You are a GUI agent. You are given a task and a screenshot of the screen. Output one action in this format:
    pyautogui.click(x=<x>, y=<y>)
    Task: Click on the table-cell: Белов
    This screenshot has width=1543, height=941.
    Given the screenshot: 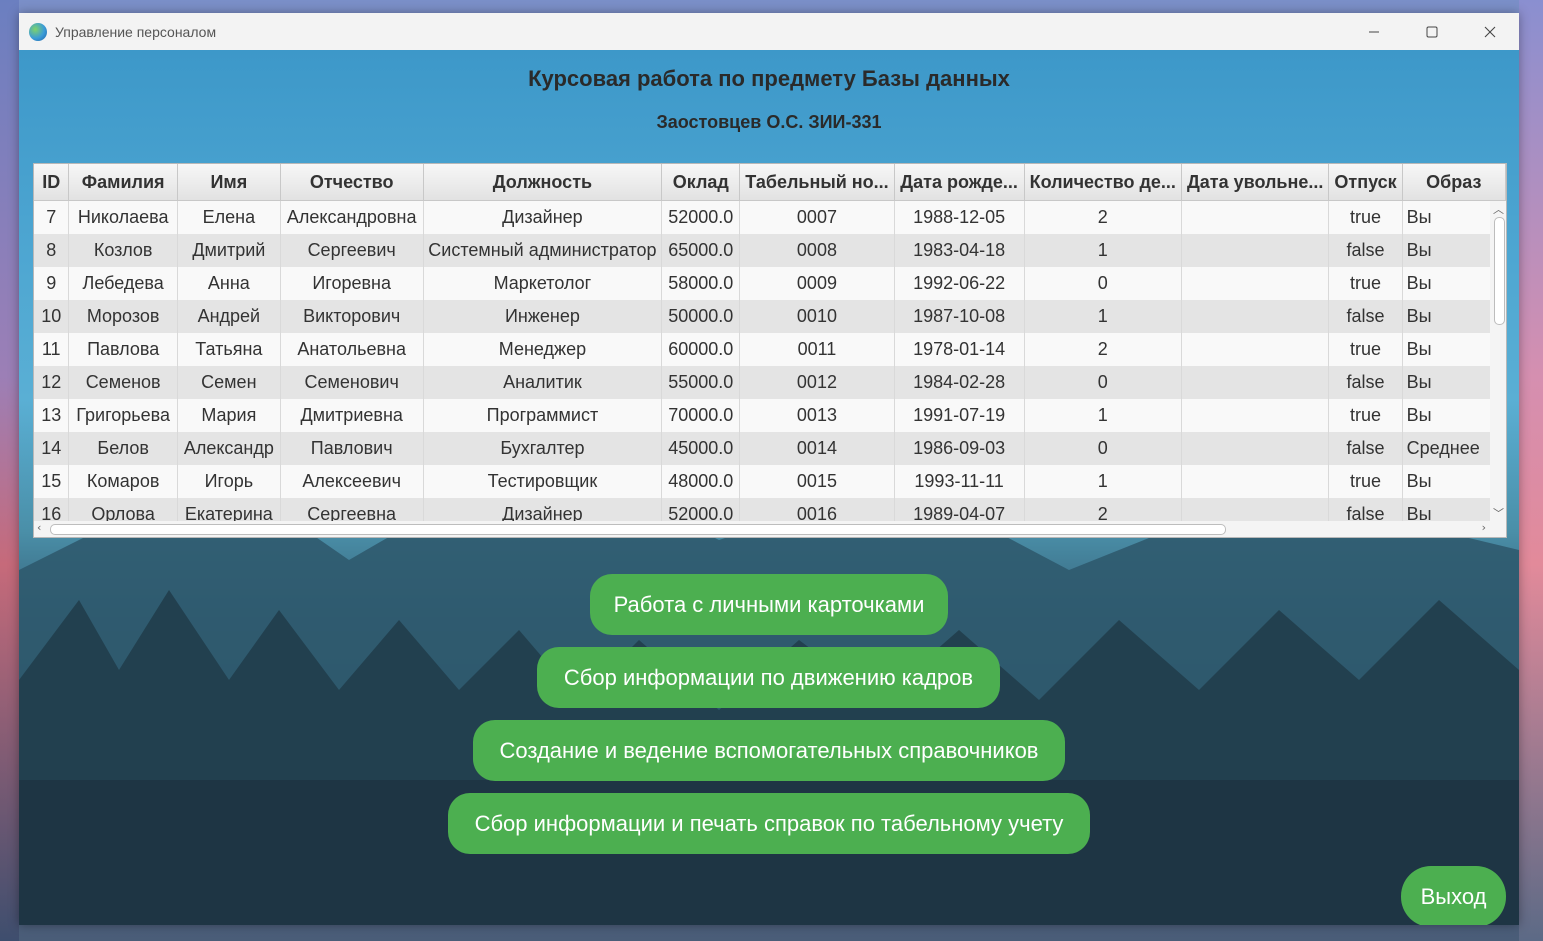 What is the action you would take?
    pyautogui.click(x=123, y=448)
    